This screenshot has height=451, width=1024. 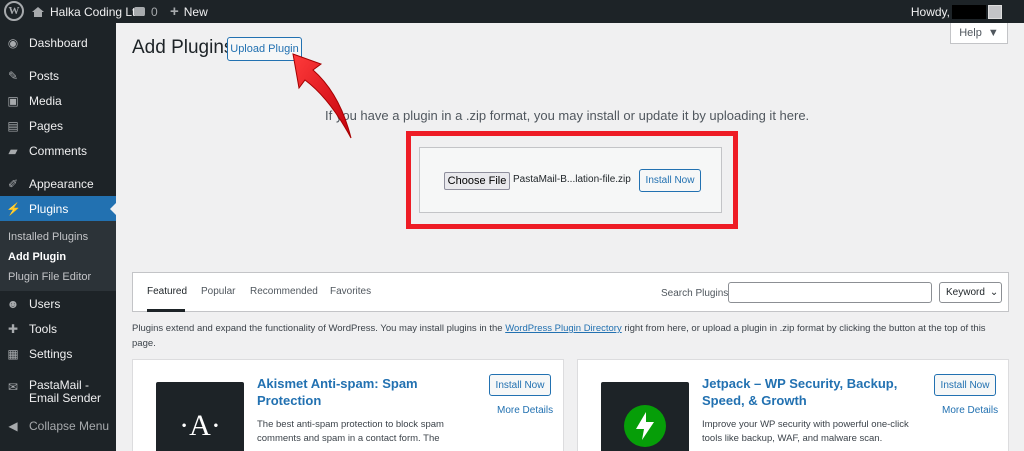 I want to click on tab-favorites: Favorites, so click(x=350, y=291).